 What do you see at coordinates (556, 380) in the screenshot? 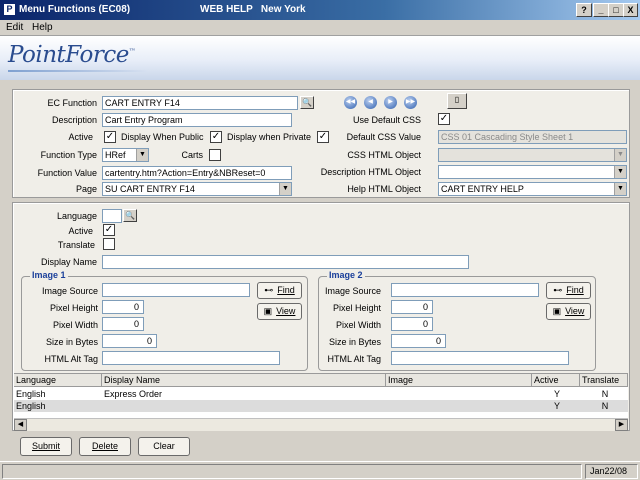
I see `column-header-active: Active` at bounding box center [556, 380].